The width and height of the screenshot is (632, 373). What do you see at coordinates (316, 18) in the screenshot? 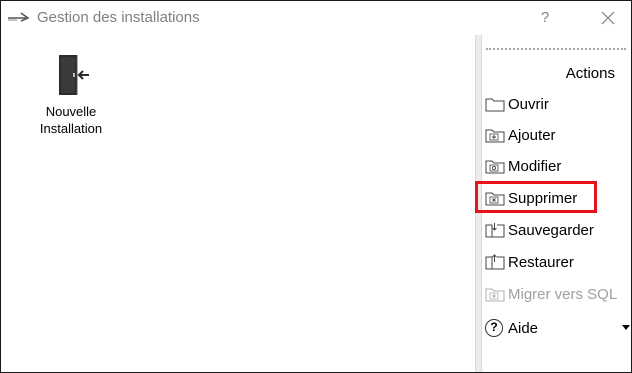
I see `title-bar: Gestion des installations ?` at bounding box center [316, 18].